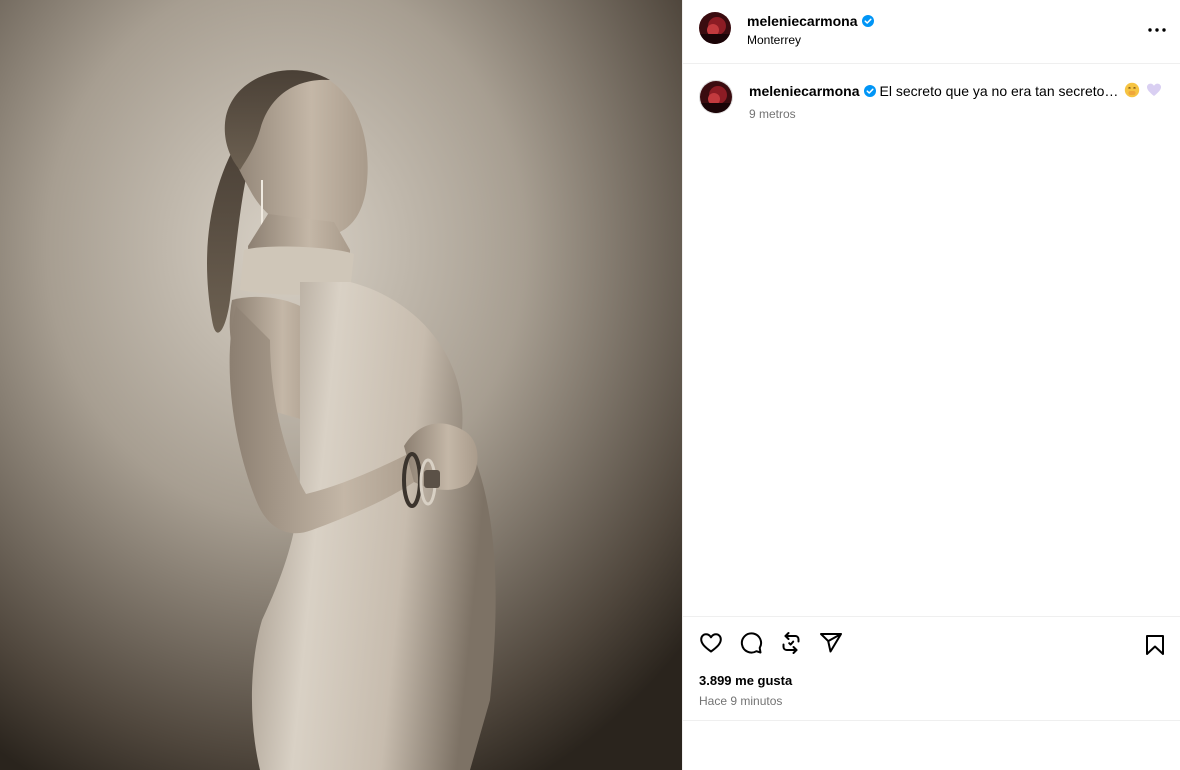 This screenshot has height=770, width=1180. I want to click on repost-icon, so click(791, 643).